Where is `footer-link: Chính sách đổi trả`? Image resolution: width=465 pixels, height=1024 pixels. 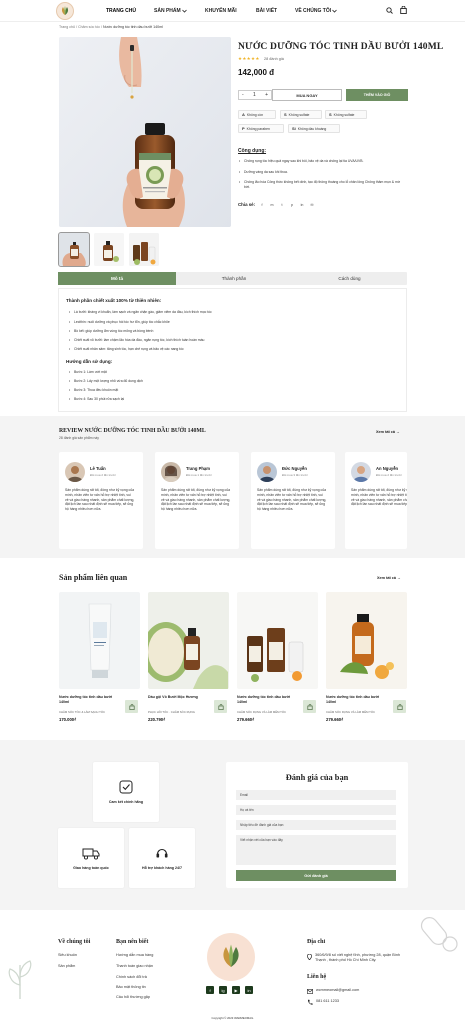 footer-link: Chính sách đổi trả is located at coordinates (131, 977).